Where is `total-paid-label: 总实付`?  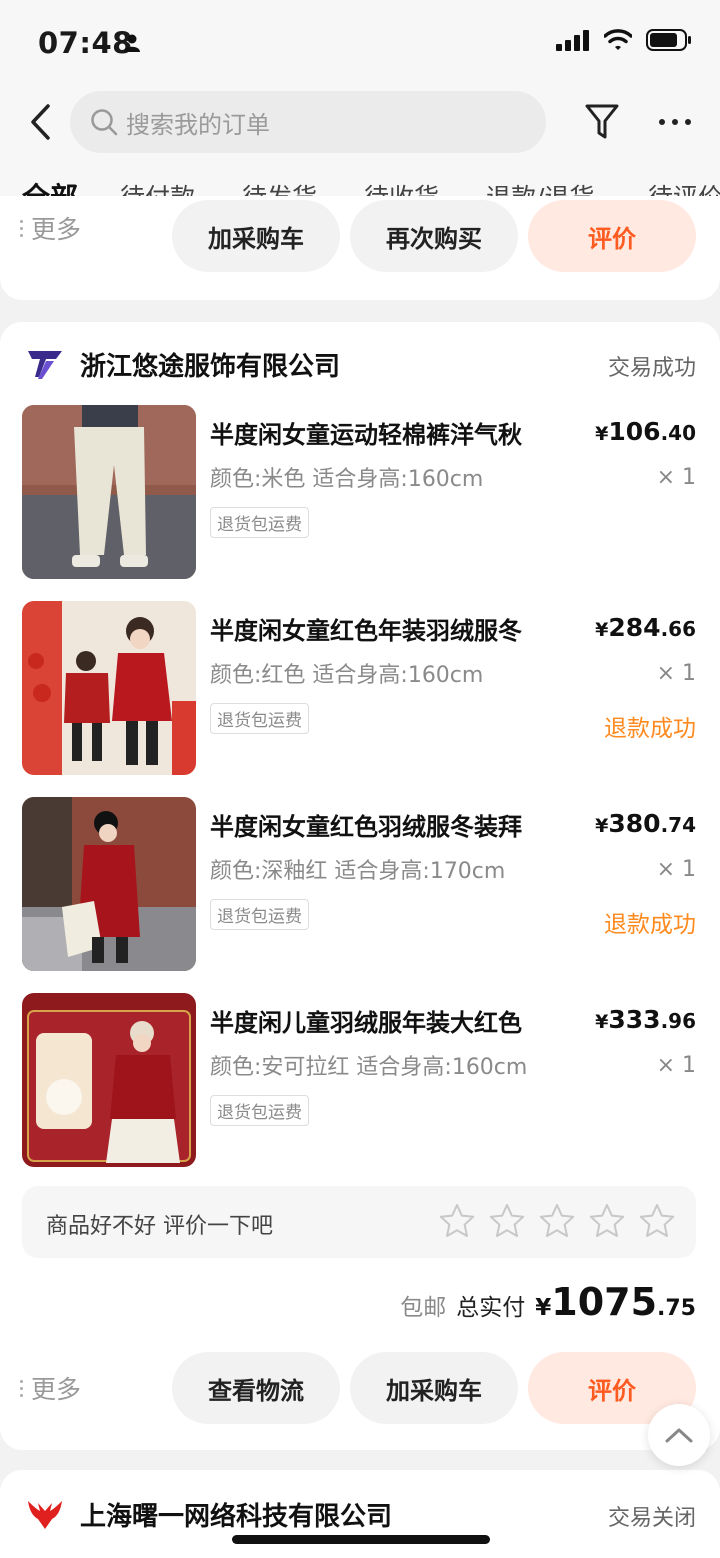 total-paid-label: 总实付 is located at coordinates (491, 1308).